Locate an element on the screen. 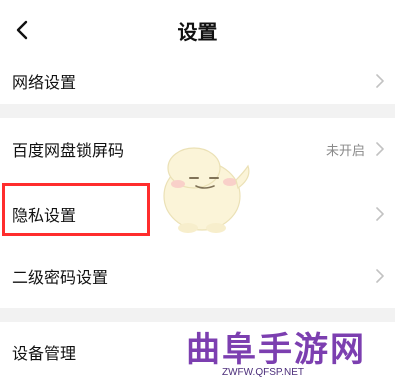 The image size is (395, 381). settings-item-label: 二级密码设置 is located at coordinates (60, 277).